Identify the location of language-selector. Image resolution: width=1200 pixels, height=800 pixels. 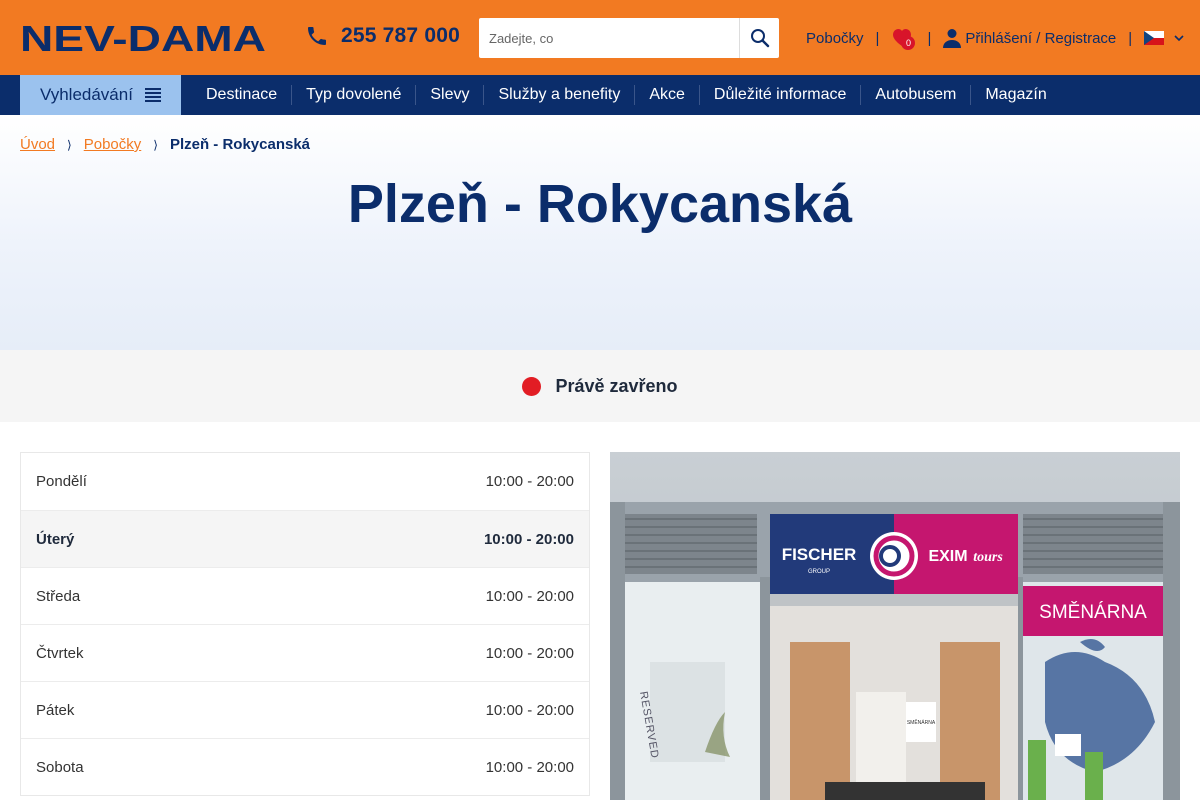
(1164, 38).